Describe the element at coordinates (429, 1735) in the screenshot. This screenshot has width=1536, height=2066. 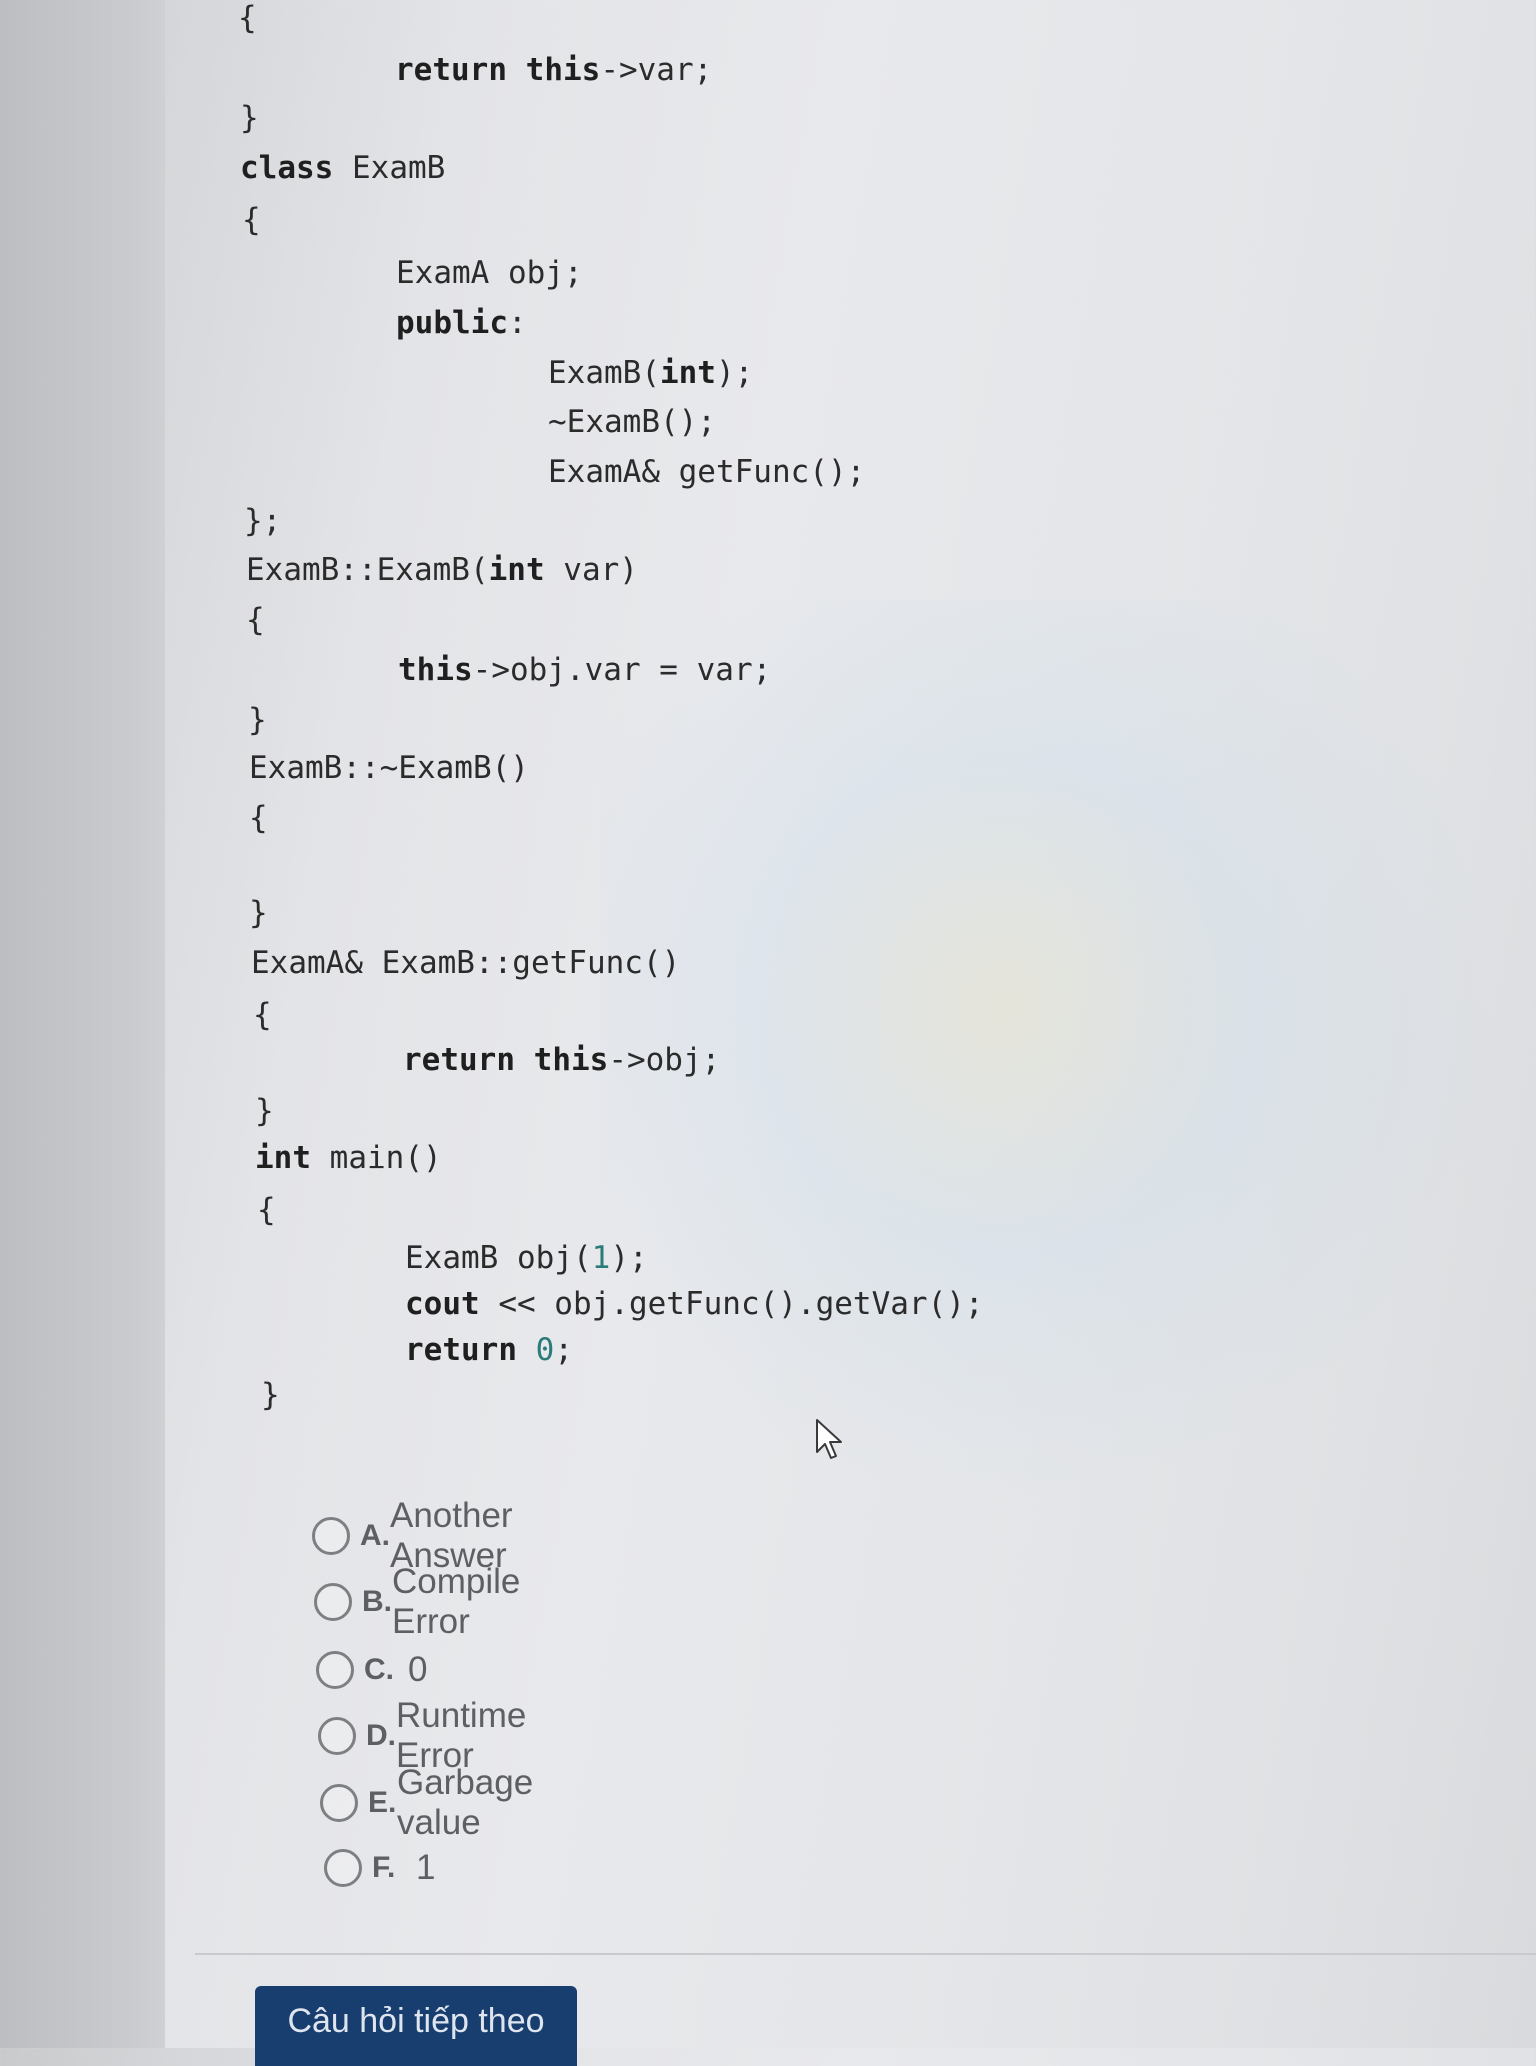
I see `answer-option: D. Runtime Error` at that location.